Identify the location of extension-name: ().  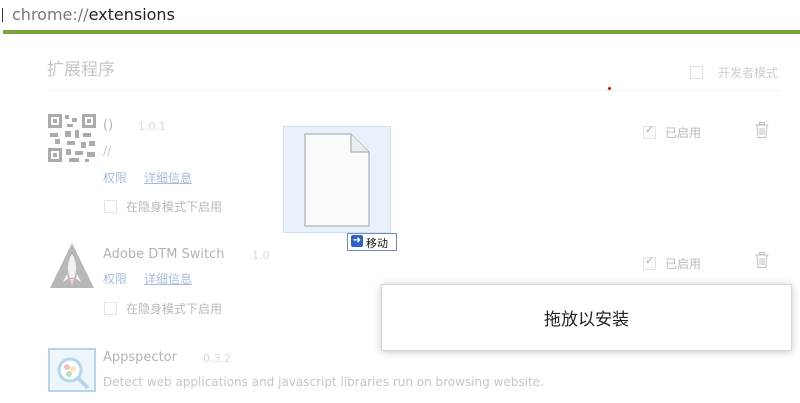
(108, 125).